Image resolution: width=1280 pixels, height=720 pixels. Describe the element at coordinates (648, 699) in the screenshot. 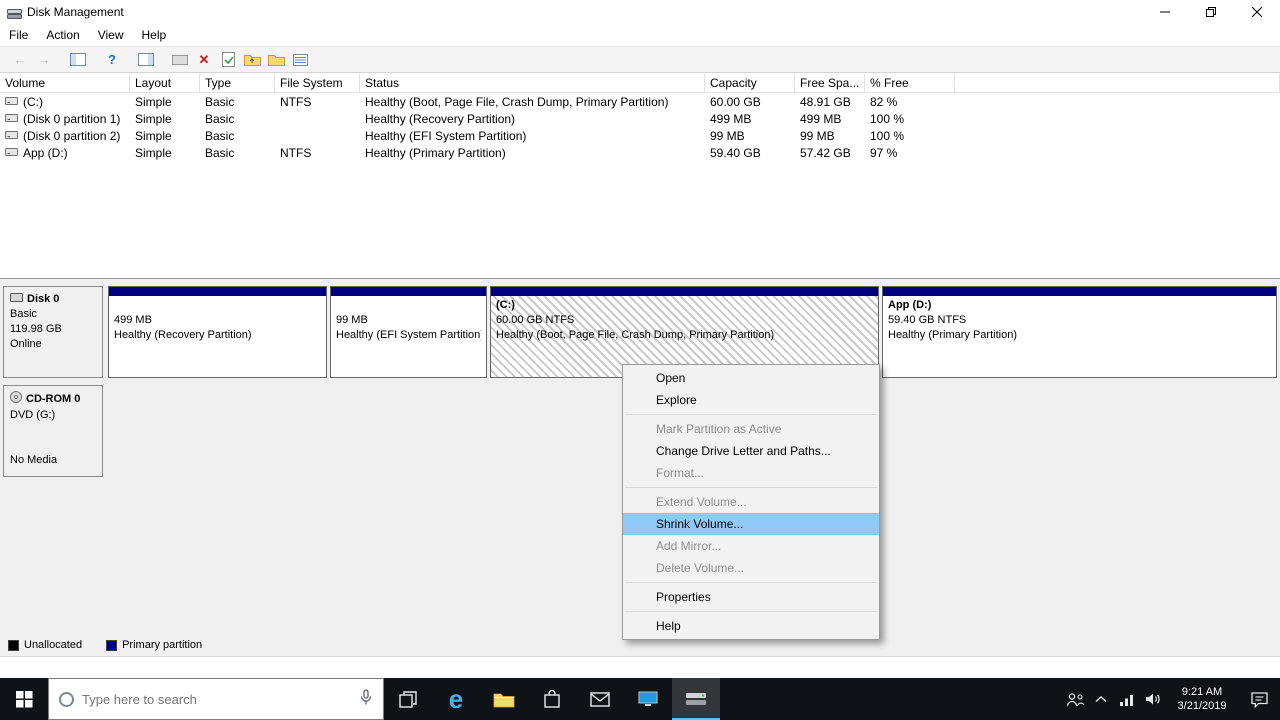

I see `computer-icon` at that location.